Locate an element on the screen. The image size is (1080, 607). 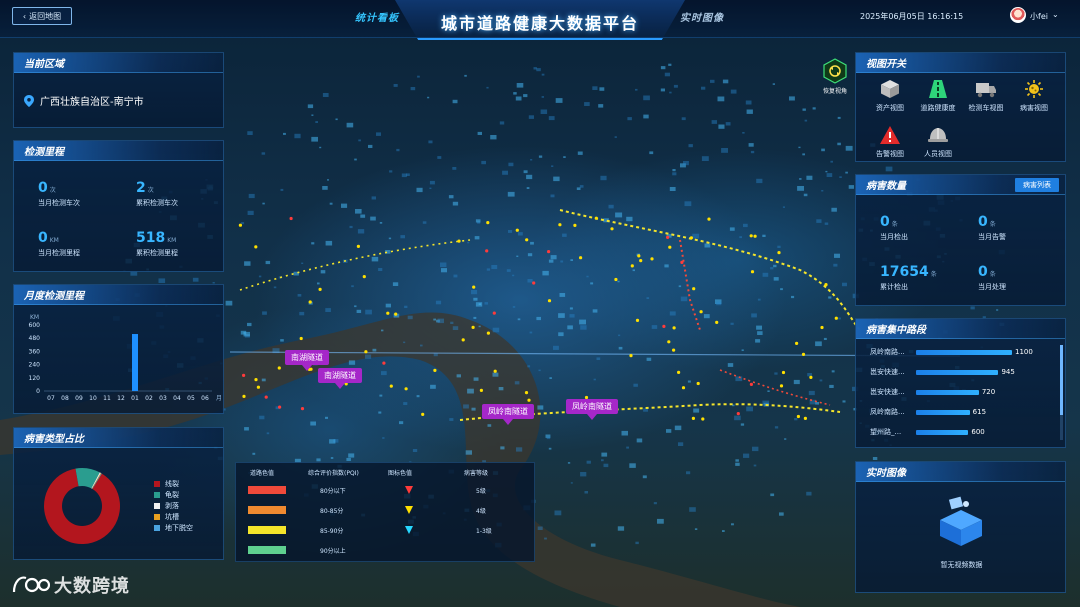
view-toggle-vehicle: 检测车视图 is located at coordinates (986, 96).